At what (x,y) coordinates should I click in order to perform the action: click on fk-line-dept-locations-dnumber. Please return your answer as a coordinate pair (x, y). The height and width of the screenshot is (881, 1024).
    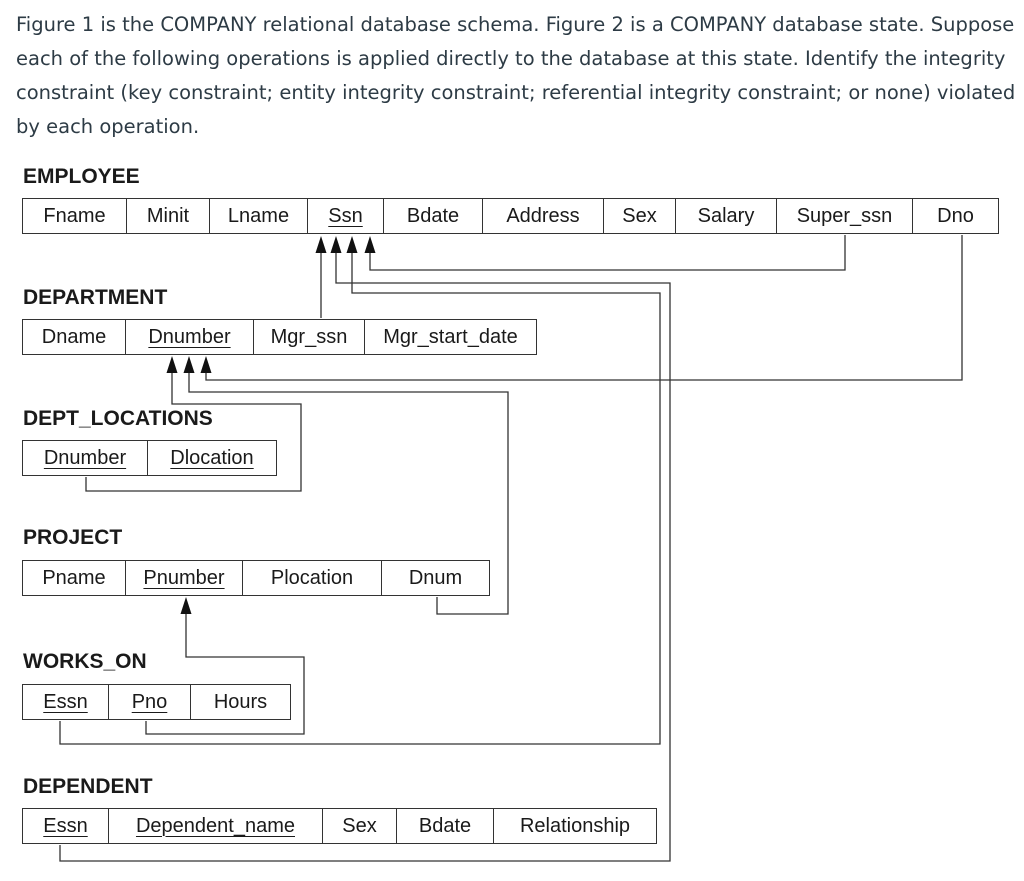
    Looking at the image, I should click on (193, 430).